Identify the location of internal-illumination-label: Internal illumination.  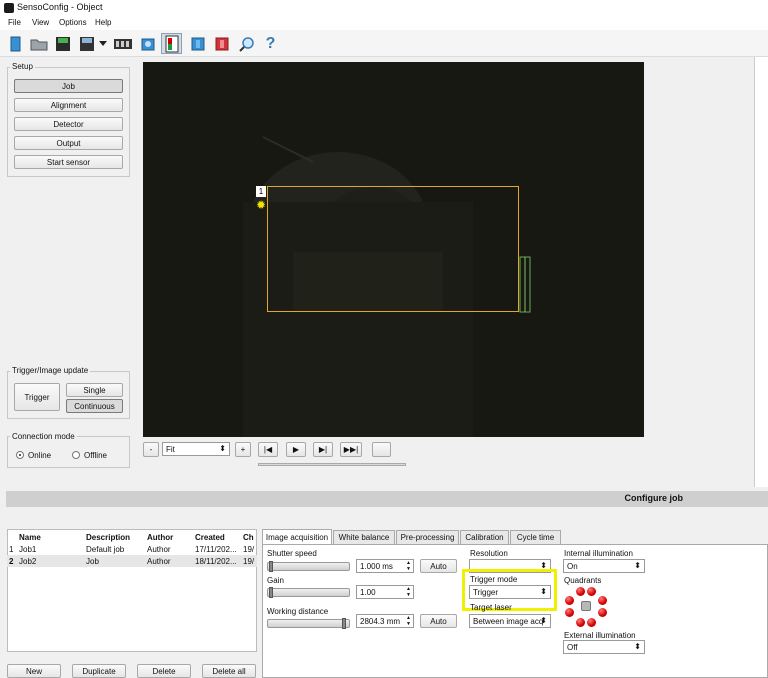
(598, 553).